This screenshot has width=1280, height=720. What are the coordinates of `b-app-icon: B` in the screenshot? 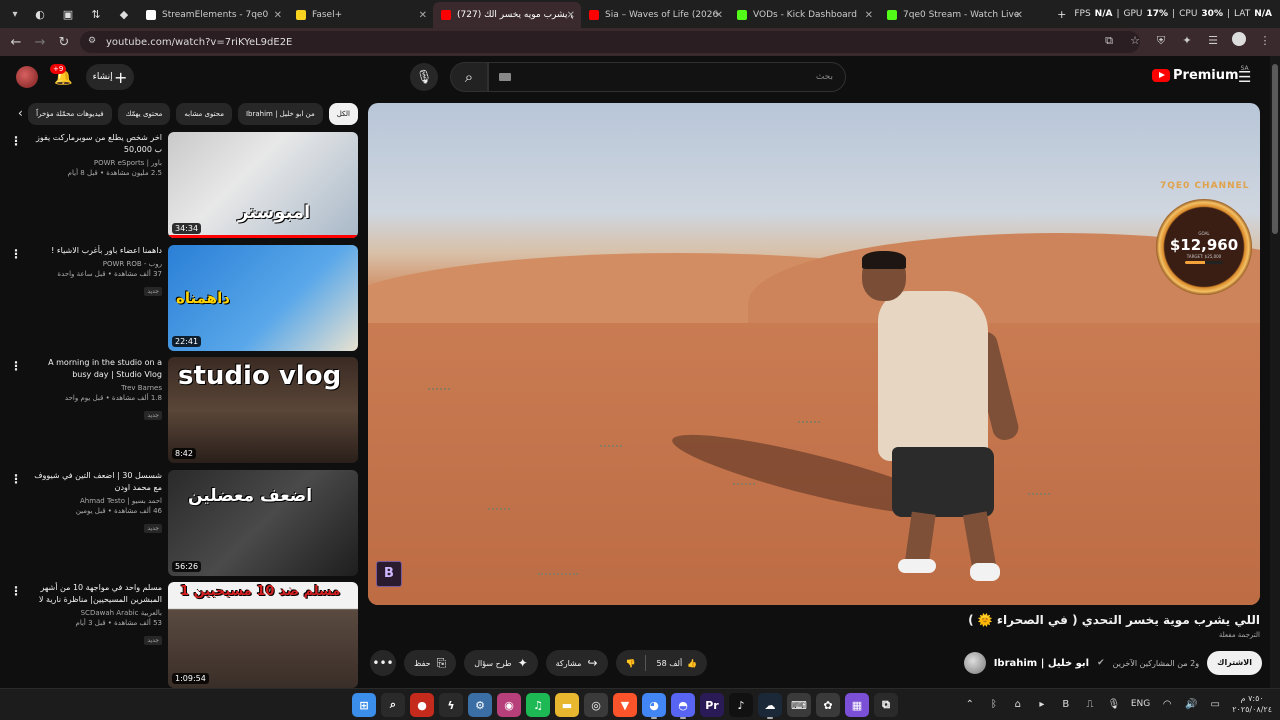 It's located at (1066, 704).